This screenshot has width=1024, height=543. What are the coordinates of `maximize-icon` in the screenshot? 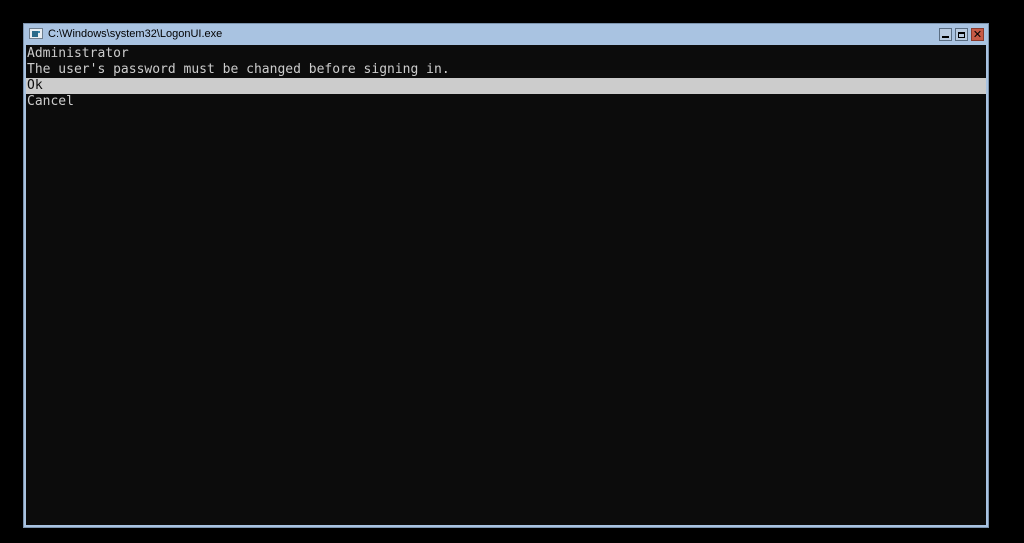 It's located at (961, 34).